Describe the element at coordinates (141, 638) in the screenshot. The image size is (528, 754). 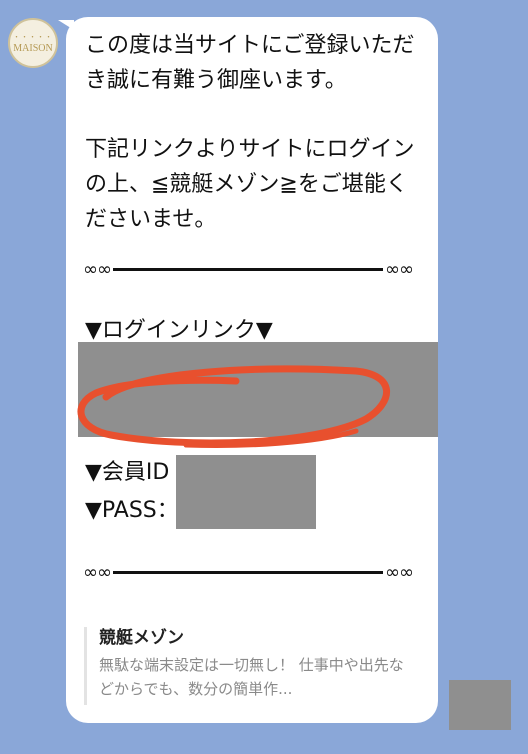
I see `preview-title: 競艇メゾン` at that location.